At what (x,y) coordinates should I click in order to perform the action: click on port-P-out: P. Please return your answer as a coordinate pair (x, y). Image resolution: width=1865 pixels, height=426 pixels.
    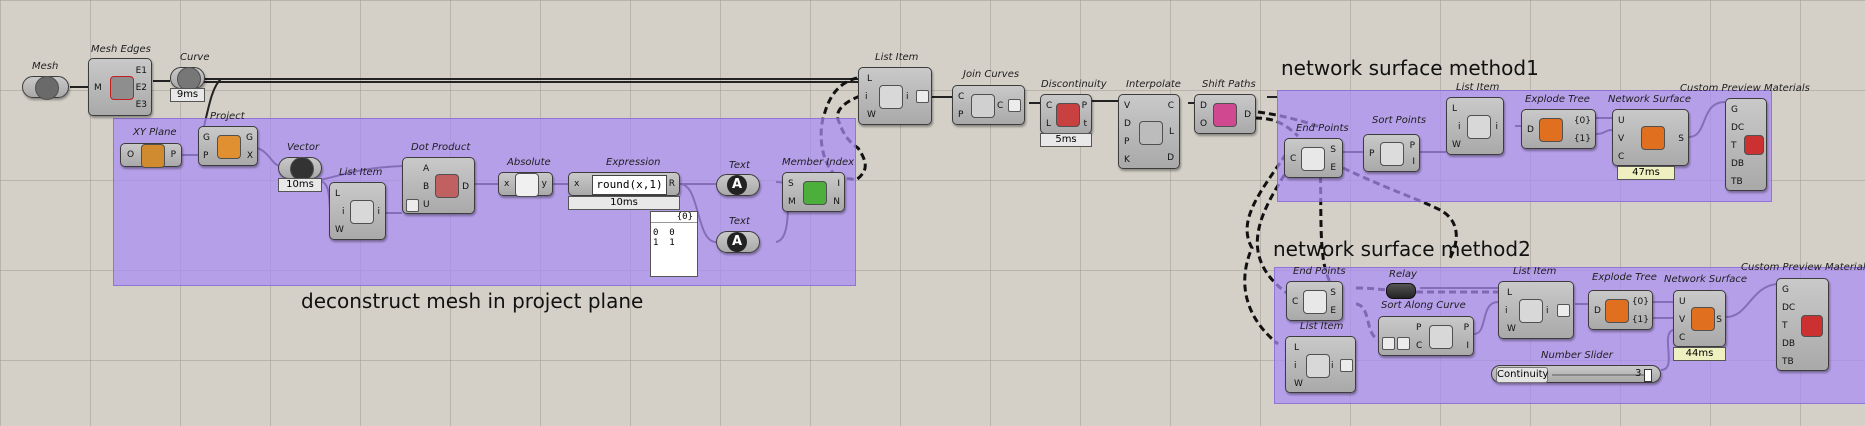
    Looking at the image, I should click on (1466, 328).